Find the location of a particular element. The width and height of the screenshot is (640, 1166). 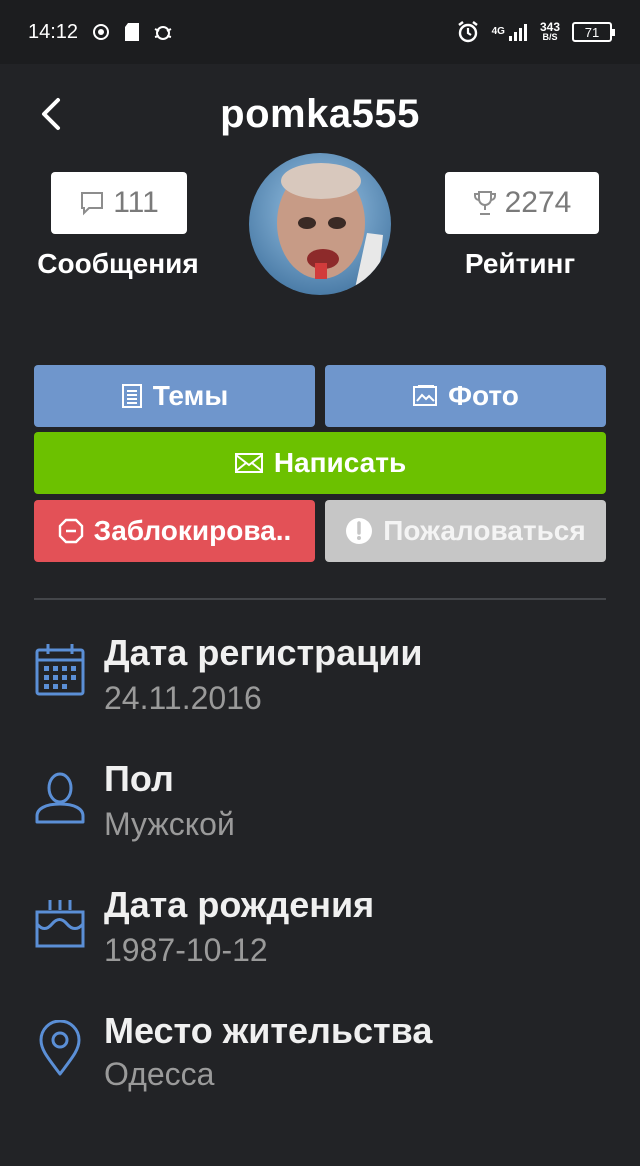

info-birth-date: Дата рождения 1987-10-12 is located at coordinates (320, 934).